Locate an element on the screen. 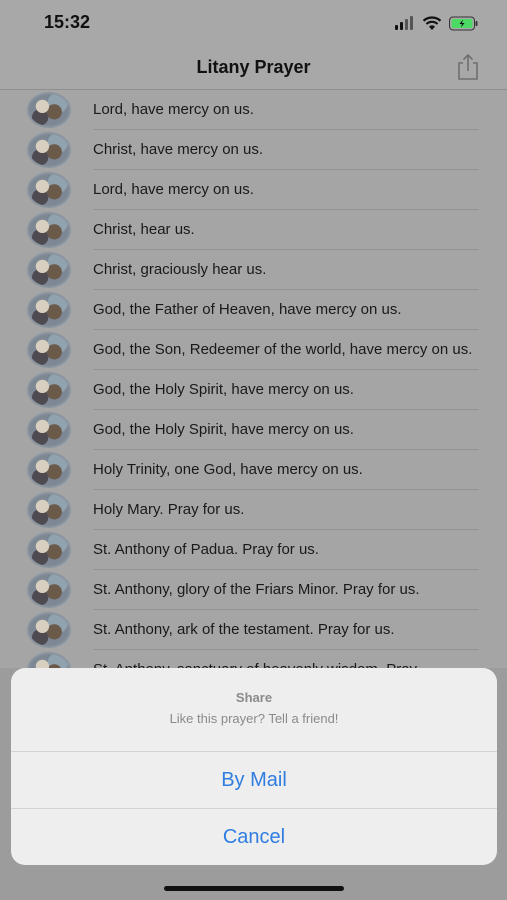 This screenshot has width=507, height=900. prayer-text: Christ, have mercy on us. is located at coordinates (286, 150).